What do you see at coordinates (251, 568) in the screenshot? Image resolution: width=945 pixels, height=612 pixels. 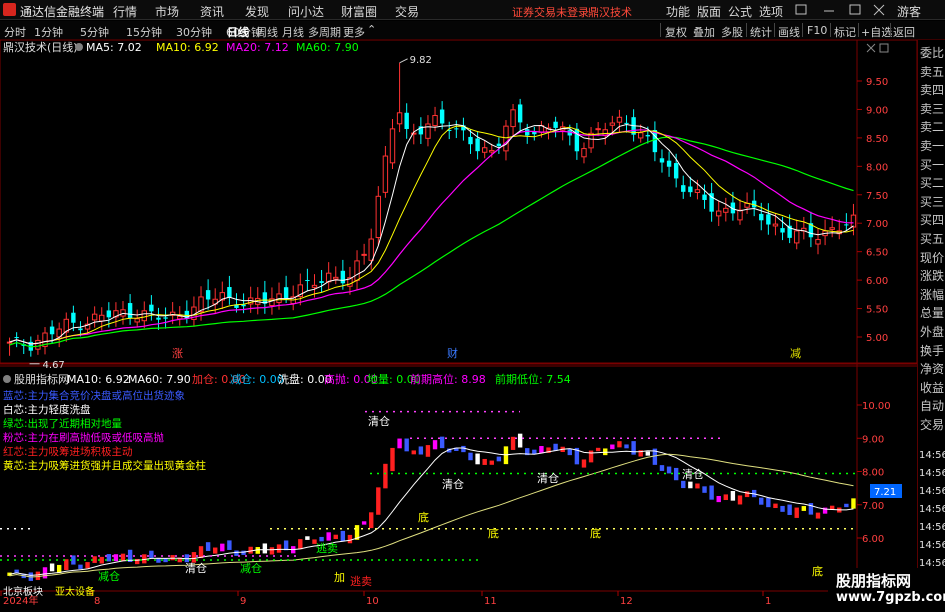 I see `sub-annotation-17: 减仓` at bounding box center [251, 568].